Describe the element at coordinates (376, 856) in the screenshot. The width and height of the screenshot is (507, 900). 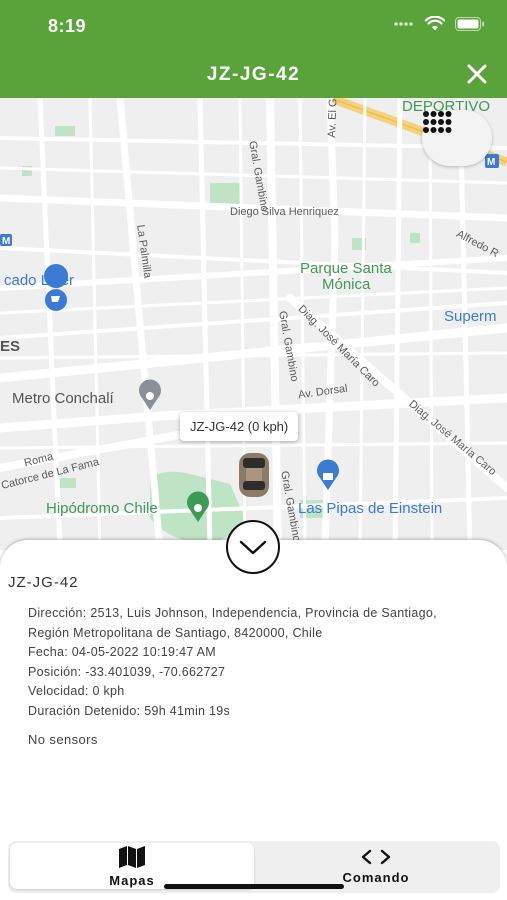
I see `code-icon` at that location.